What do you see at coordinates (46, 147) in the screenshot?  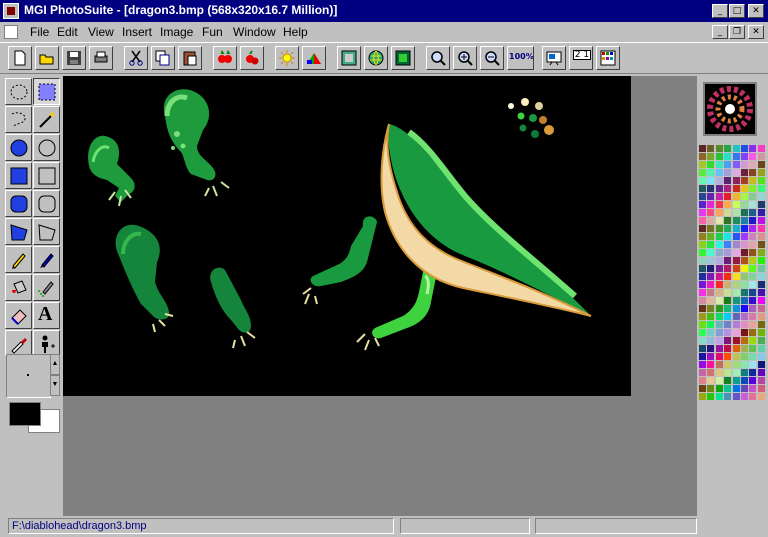 I see `circle-outline-icon` at bounding box center [46, 147].